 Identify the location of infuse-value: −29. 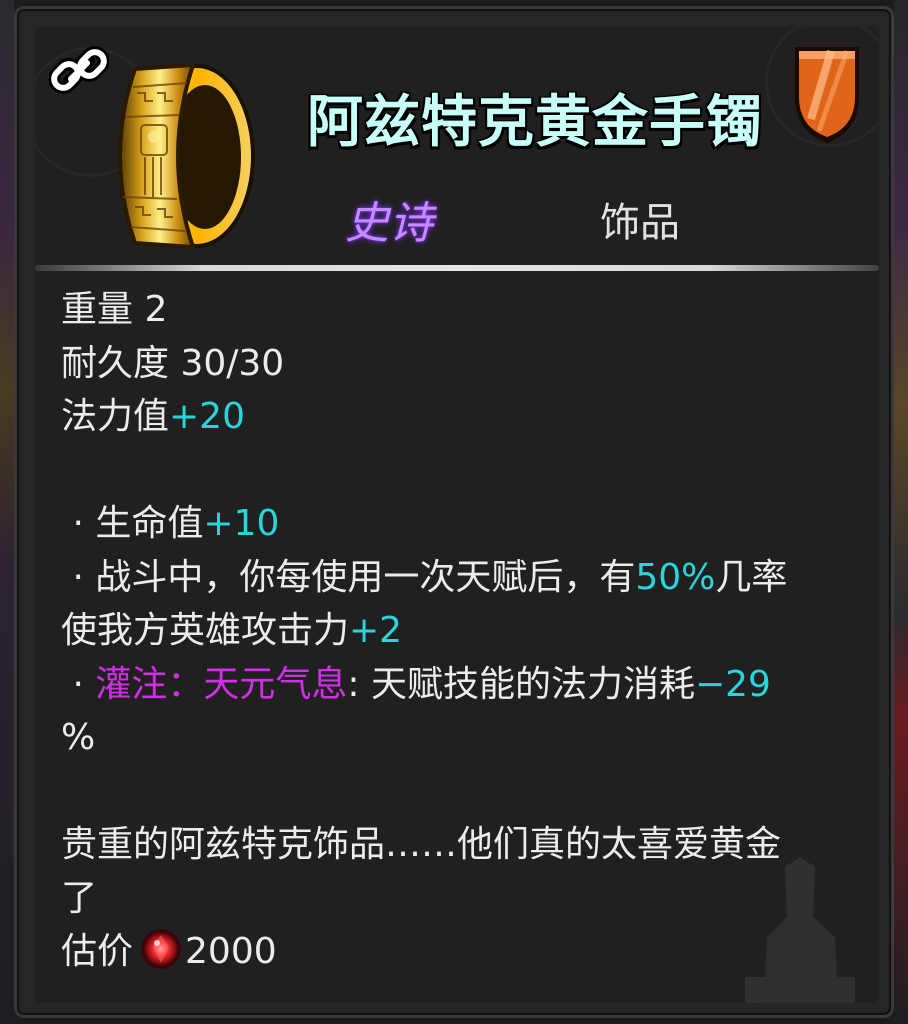
(732, 684).